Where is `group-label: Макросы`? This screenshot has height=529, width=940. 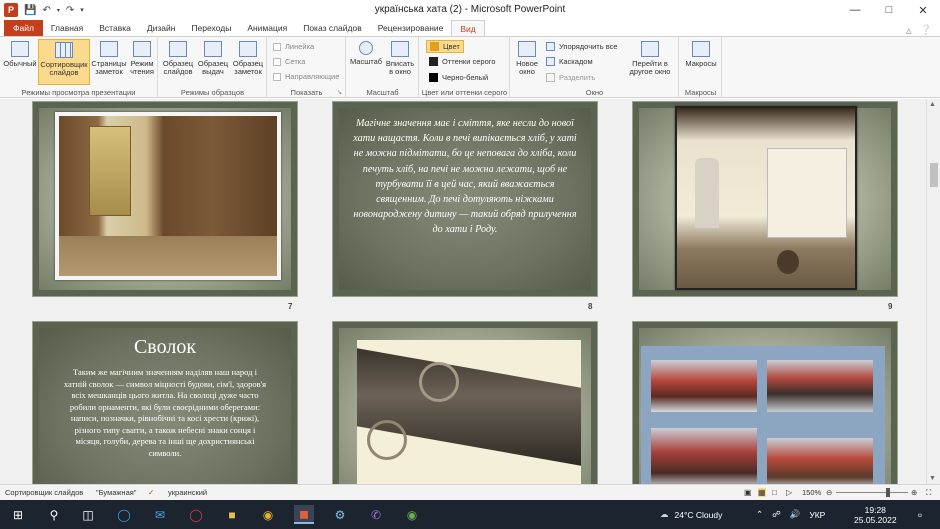
group-label: Макросы is located at coordinates (700, 92).